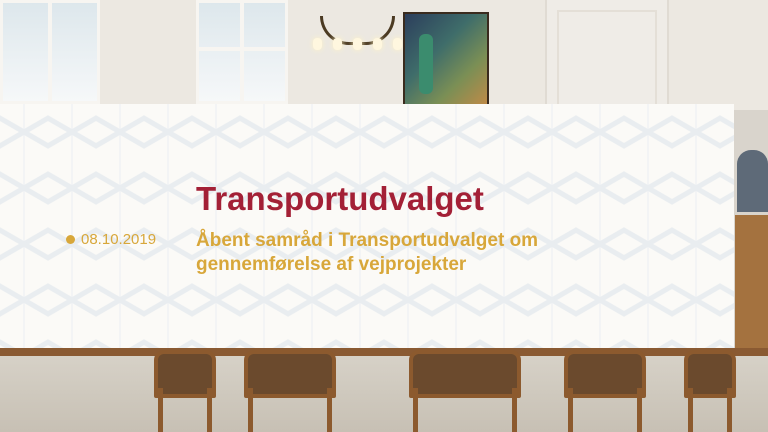  I want to click on window-left, so click(50, 52).